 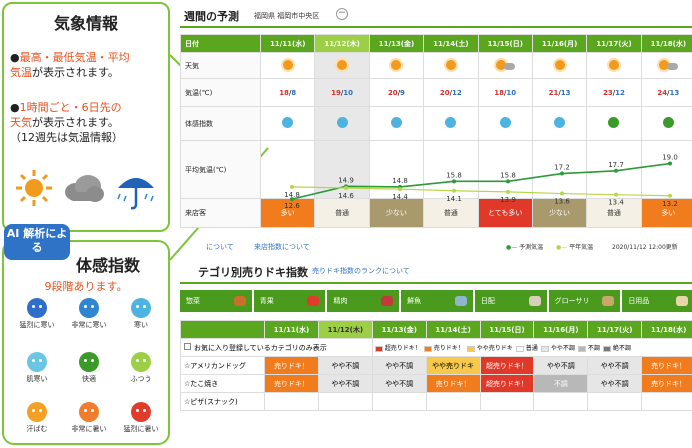 I want to click on category-tab: 日用品, so click(x=657, y=301).